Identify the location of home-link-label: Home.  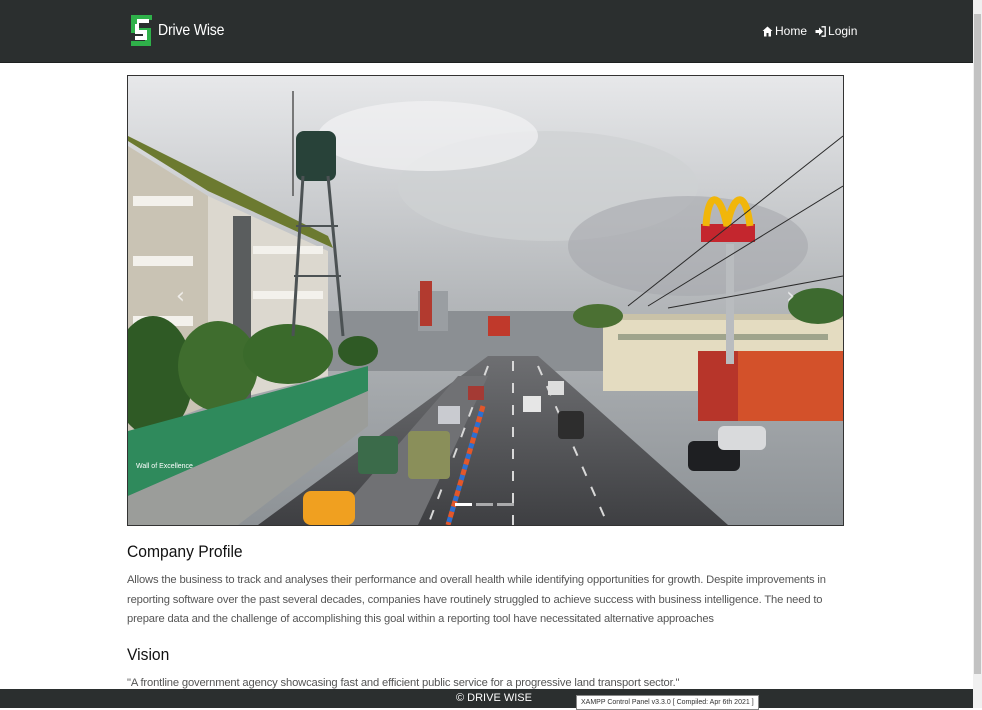
(791, 31).